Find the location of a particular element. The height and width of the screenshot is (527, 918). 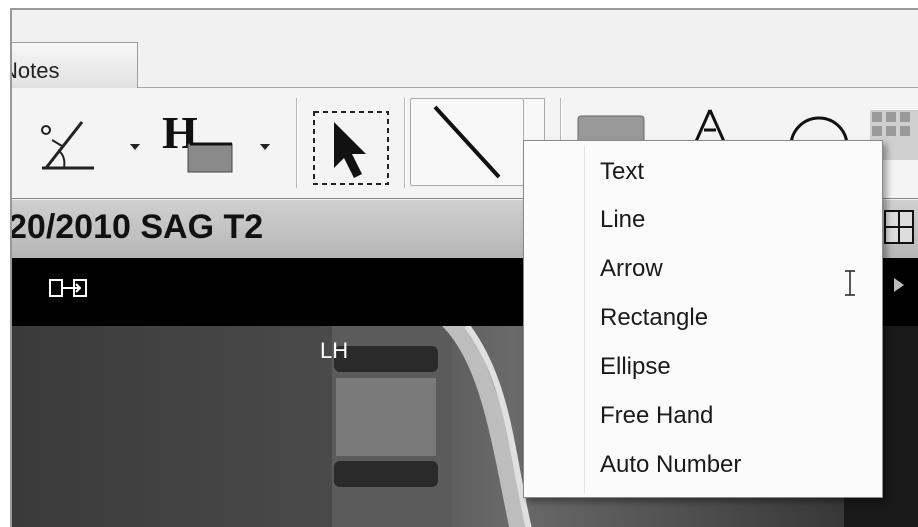

menu-item-text: Text is located at coordinates (733, 173).